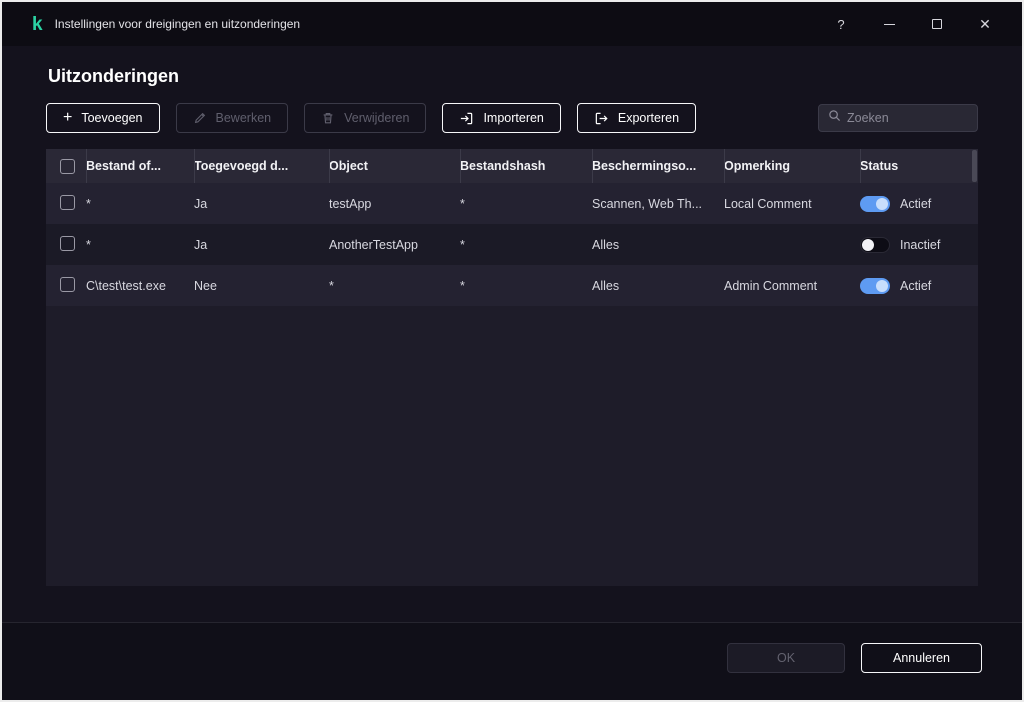  Describe the element at coordinates (394, 166) in the screenshot. I see `column-header-object: Object` at that location.